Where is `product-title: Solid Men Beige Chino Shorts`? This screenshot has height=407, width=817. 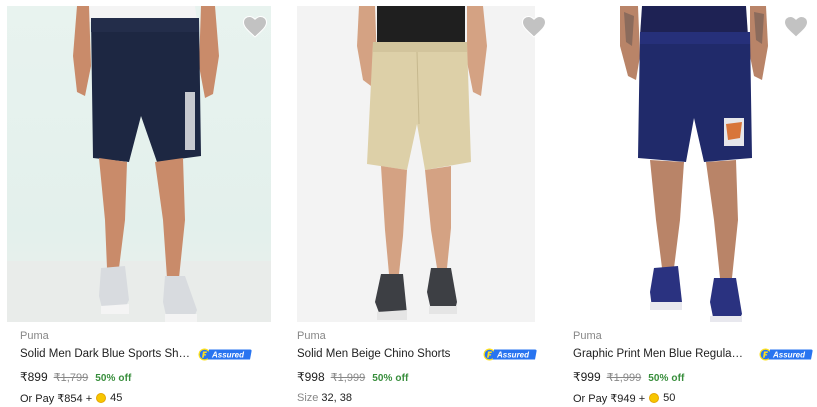 product-title: Solid Men Beige Chino Shorts is located at coordinates (373, 354).